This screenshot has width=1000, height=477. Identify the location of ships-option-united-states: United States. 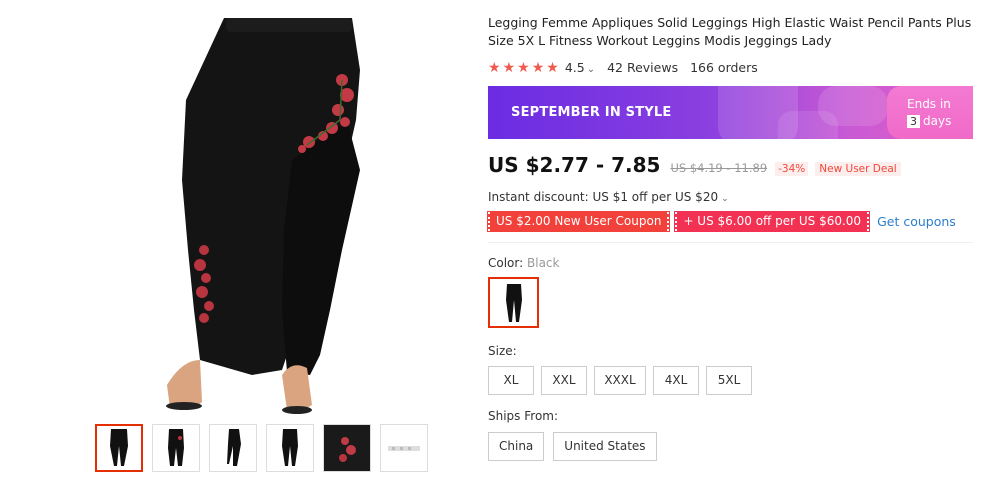
(605, 446).